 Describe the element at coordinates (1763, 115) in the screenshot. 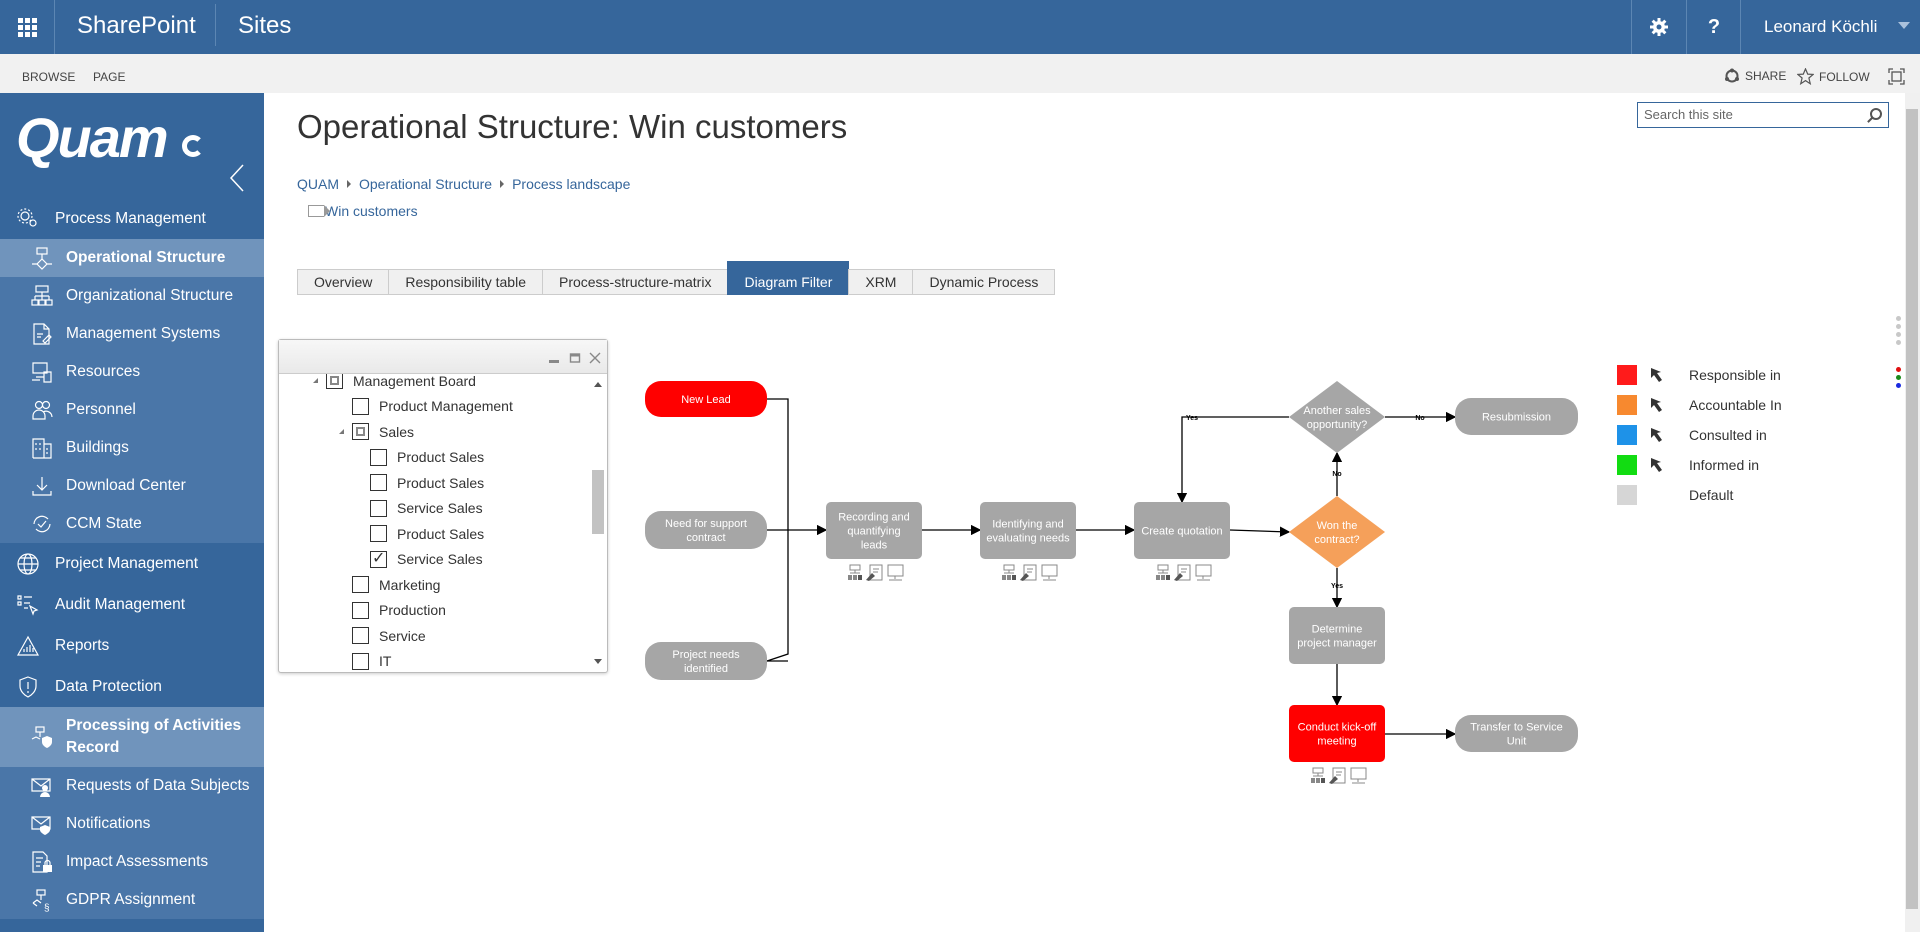

I see `search-box: Search this site` at that location.